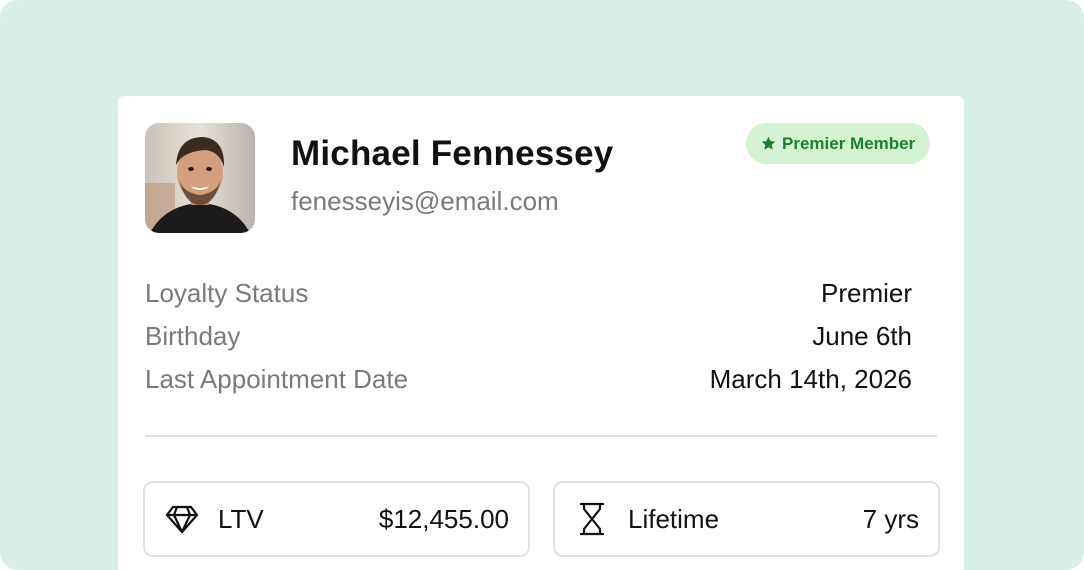 Image resolution: width=1084 pixels, height=570 pixels. I want to click on customer-name: Michael Fennessey, so click(452, 153).